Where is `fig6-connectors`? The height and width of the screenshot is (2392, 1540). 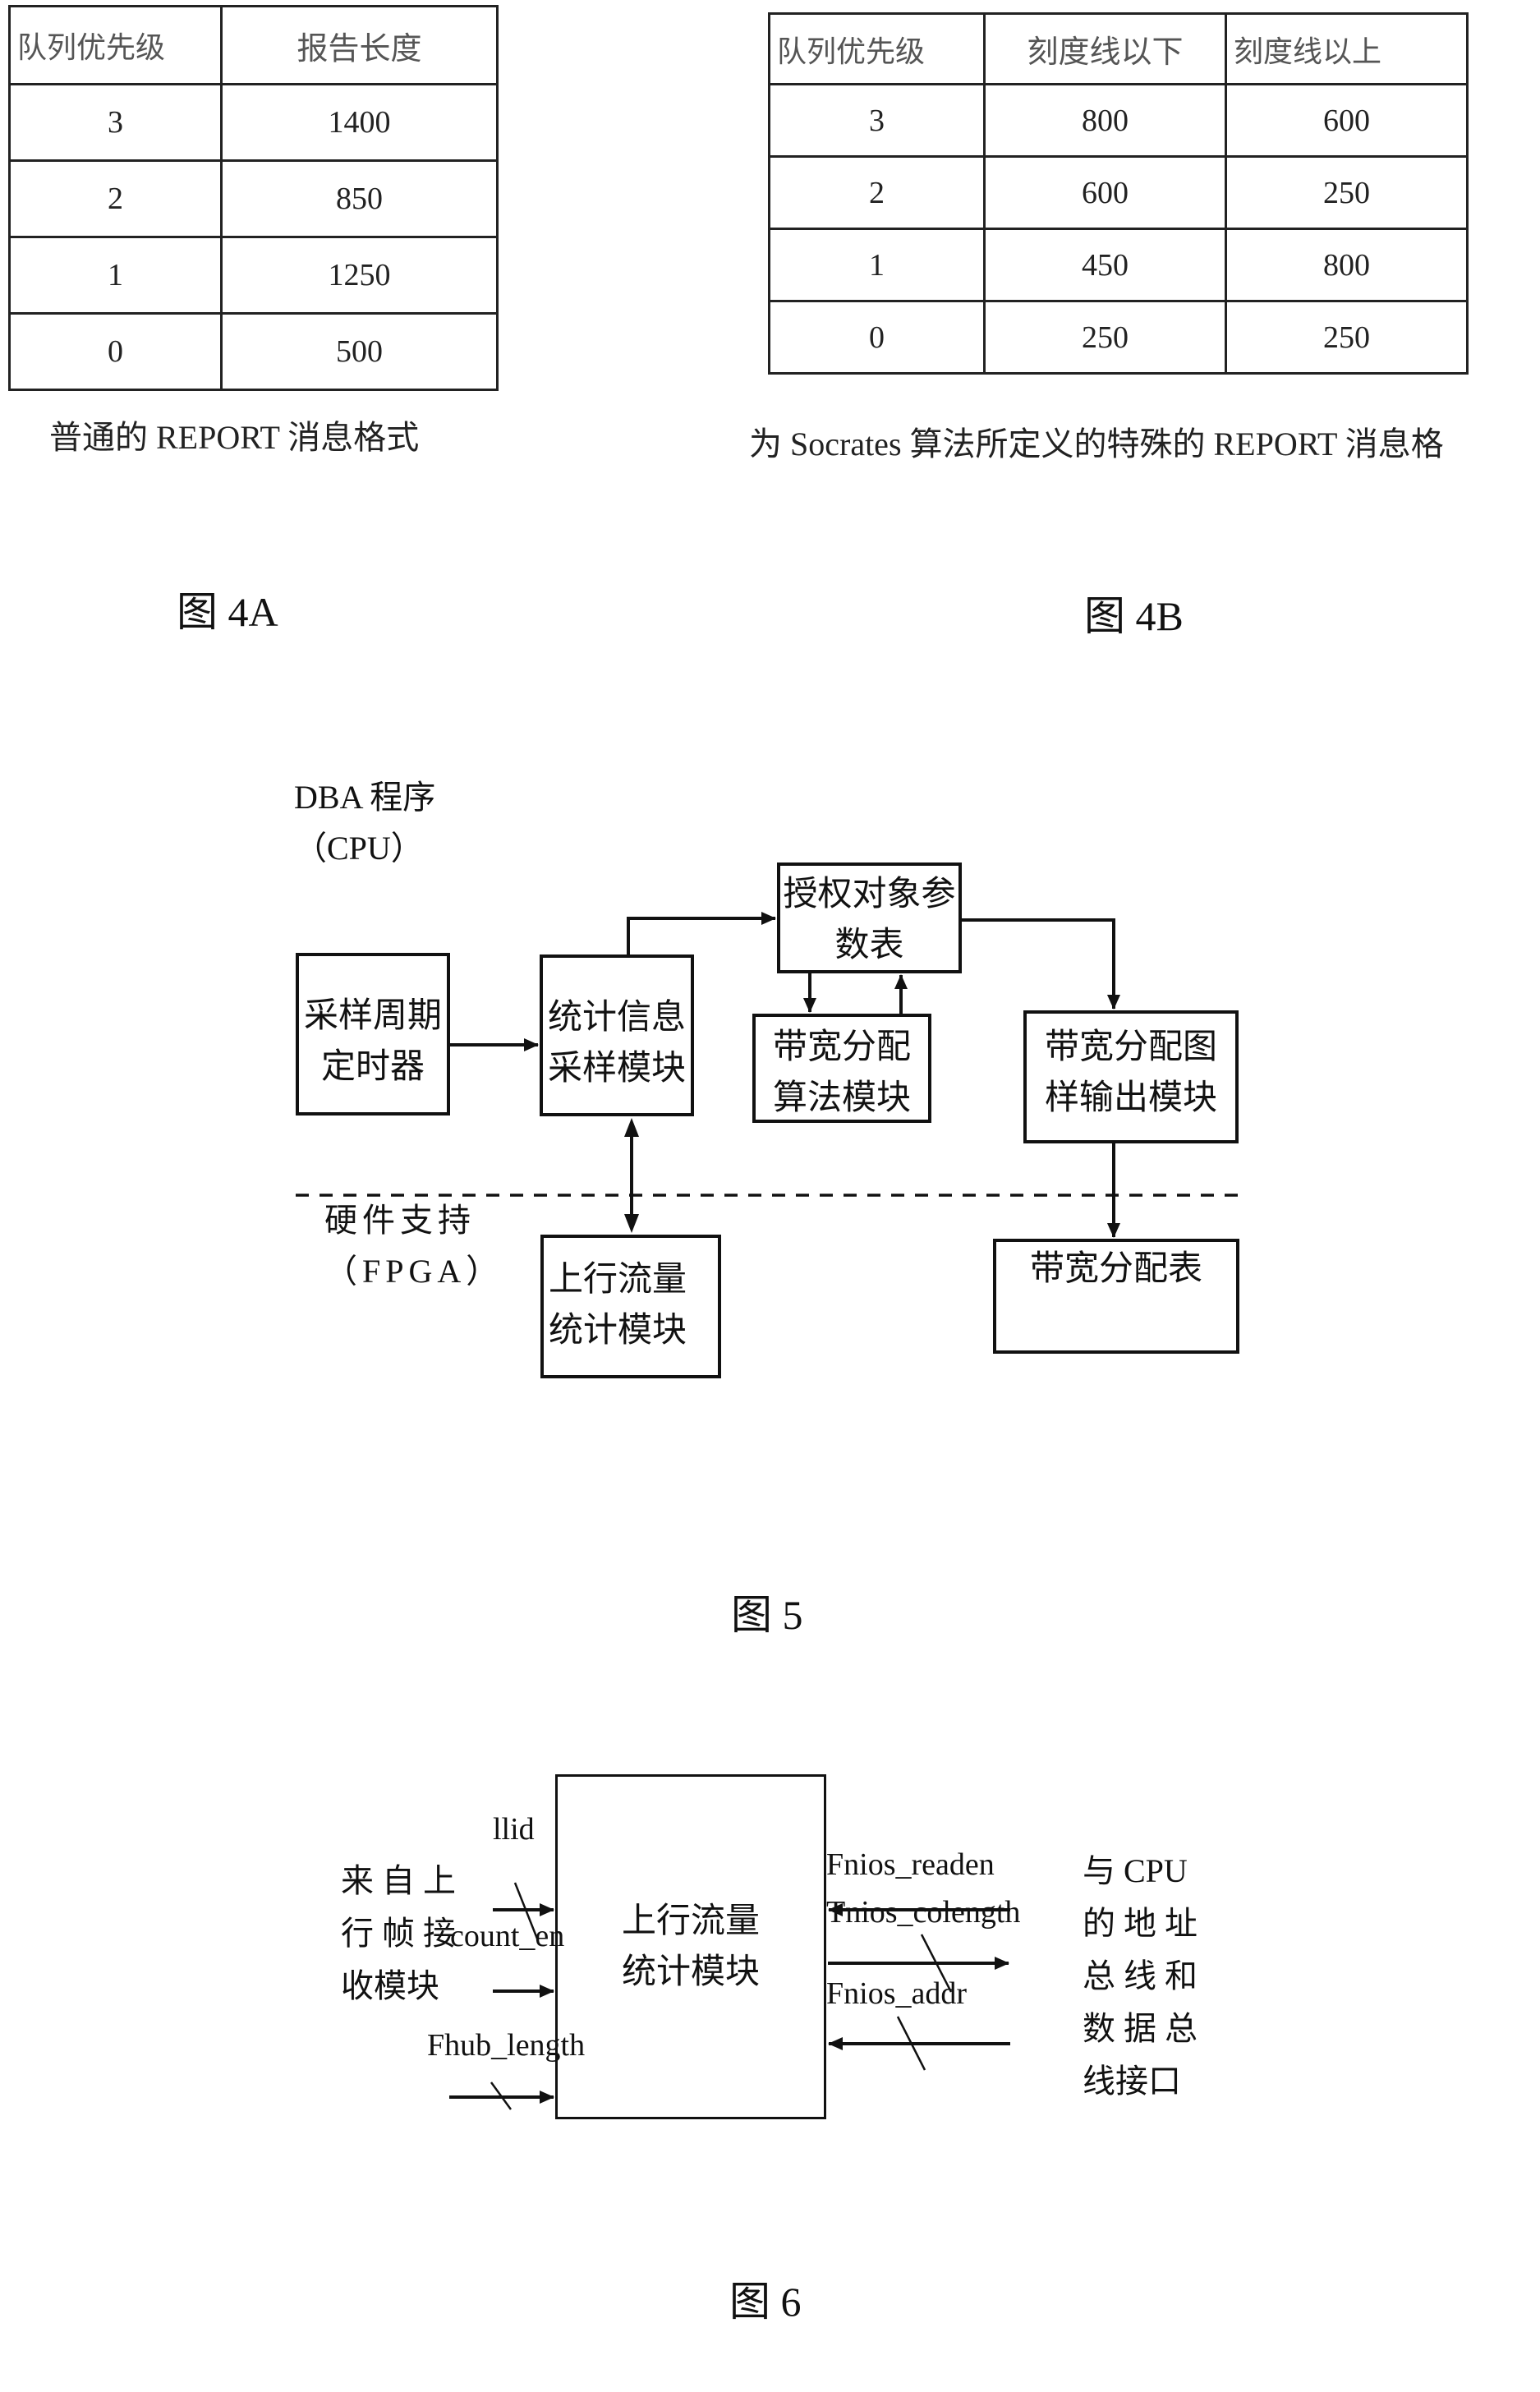 fig6-connectors is located at coordinates (729, 1996).